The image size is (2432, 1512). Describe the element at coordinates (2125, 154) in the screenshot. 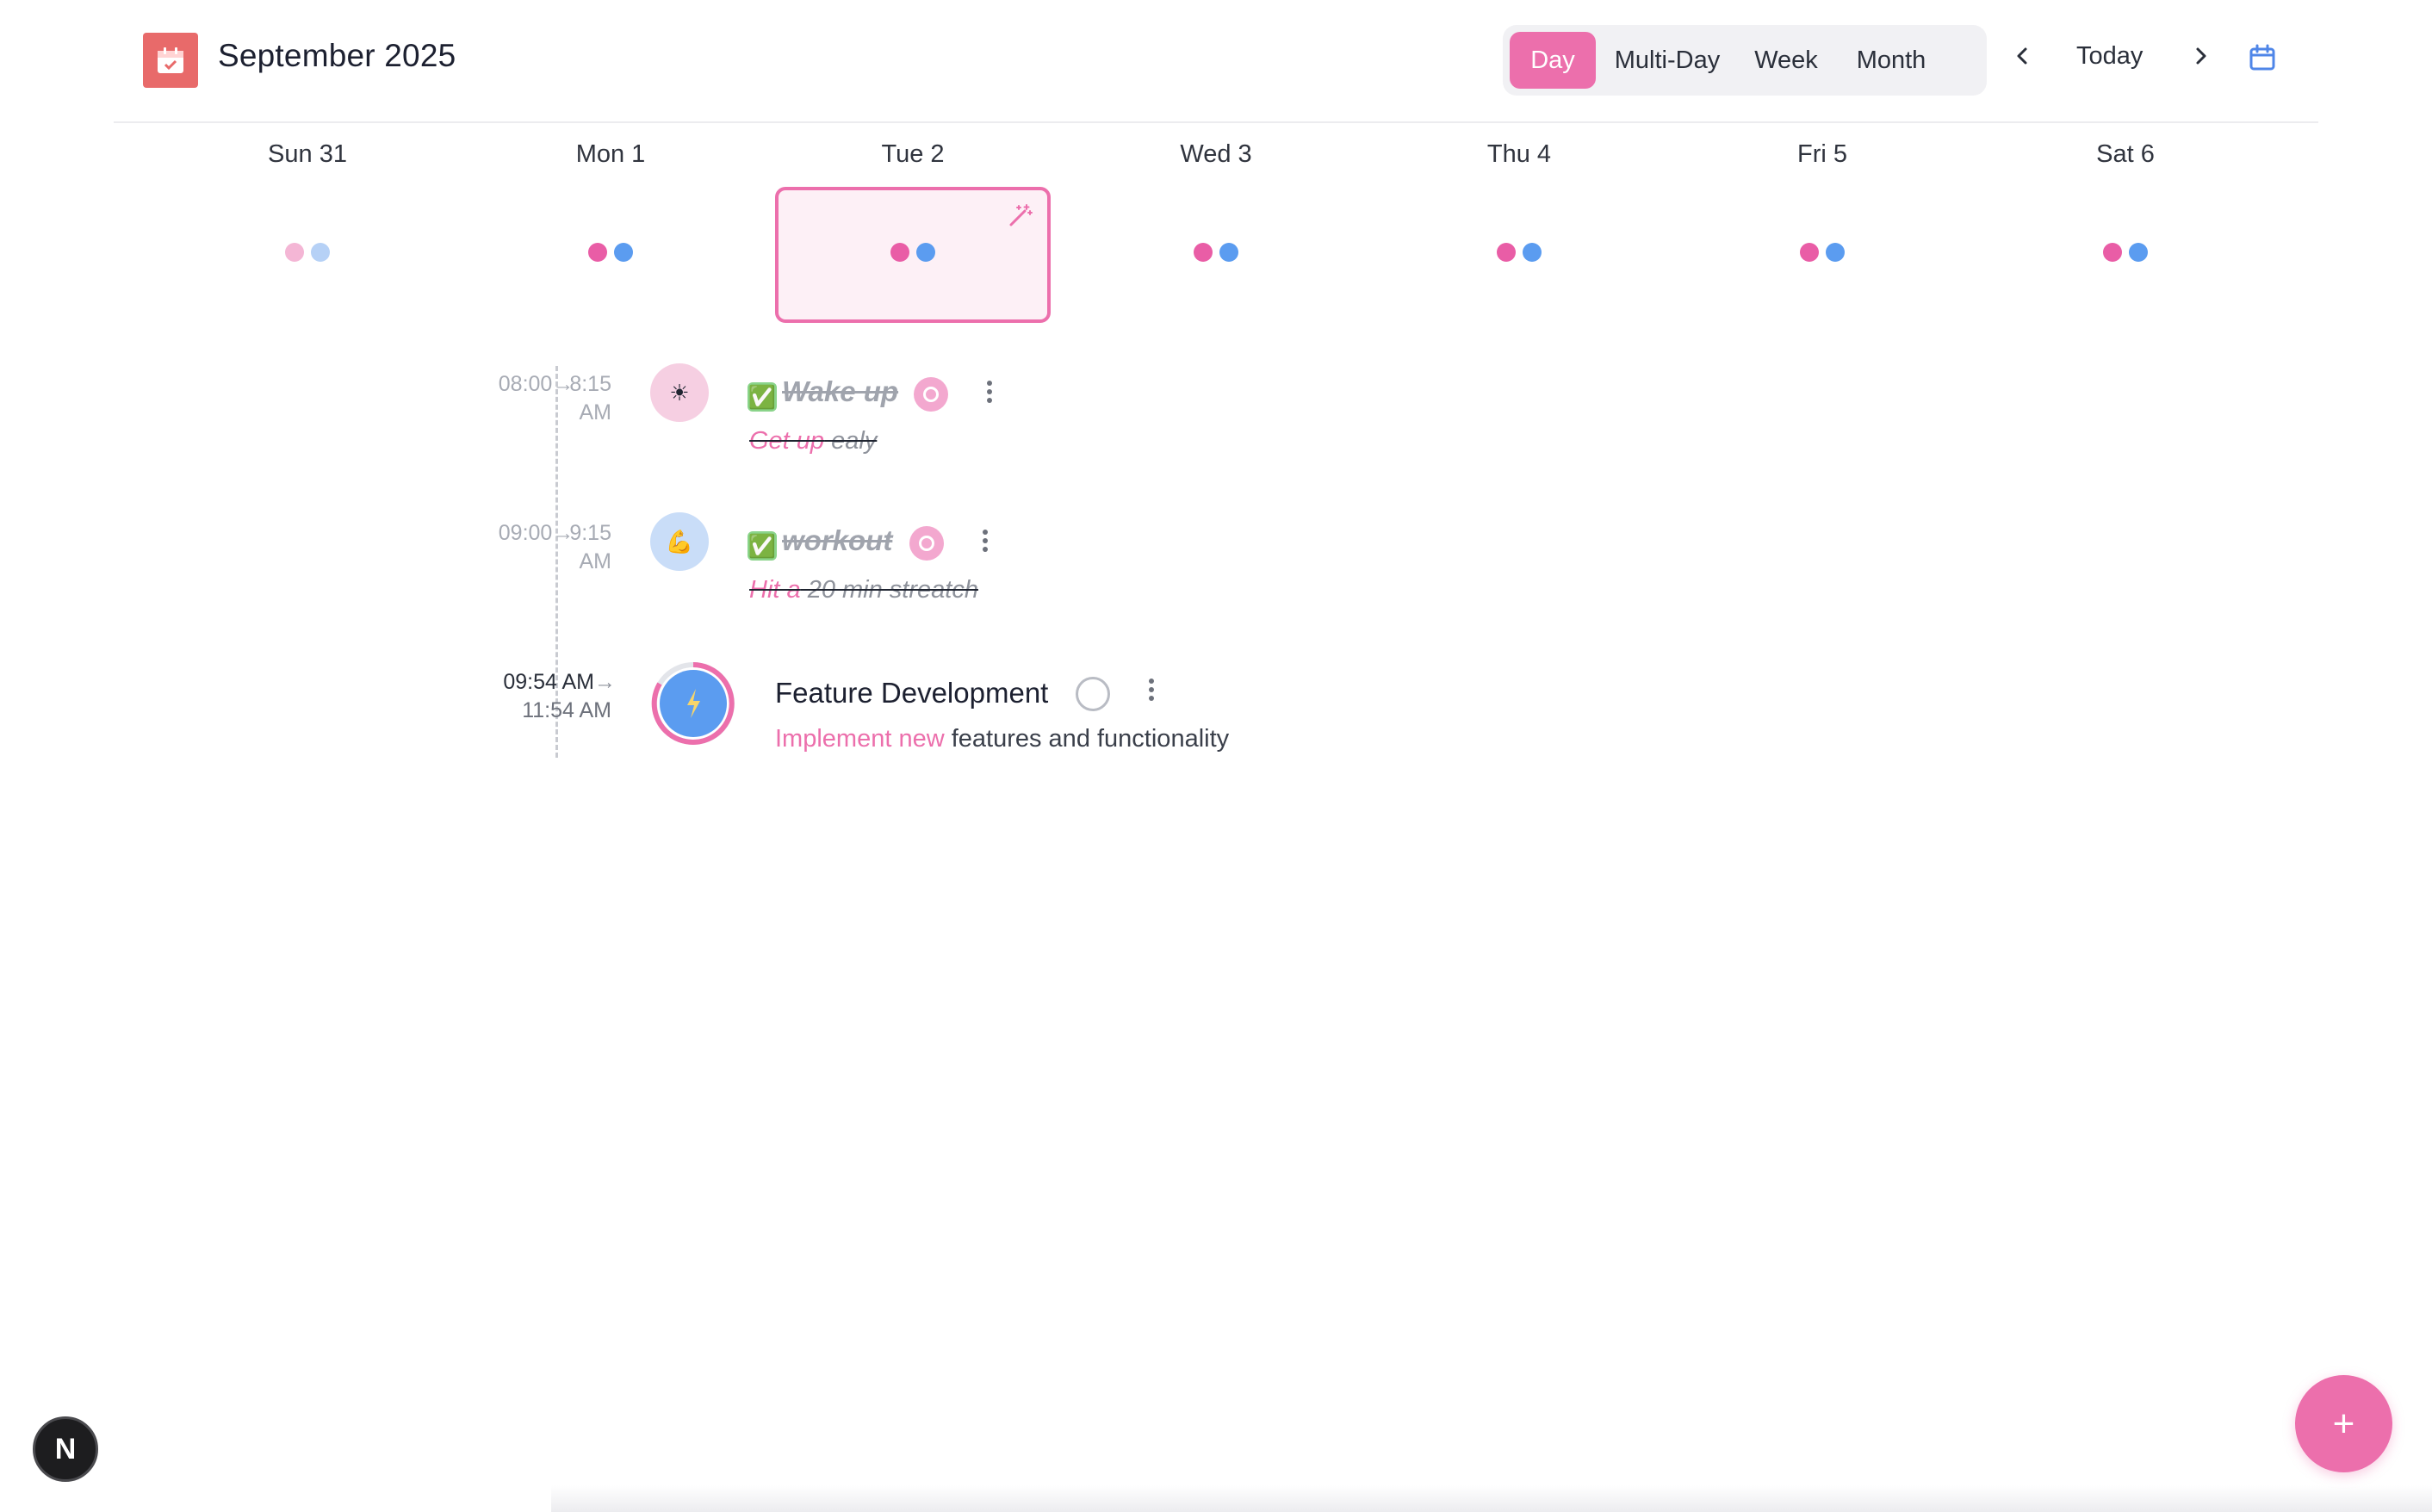

I see `day-label-sat: Sat 6` at that location.